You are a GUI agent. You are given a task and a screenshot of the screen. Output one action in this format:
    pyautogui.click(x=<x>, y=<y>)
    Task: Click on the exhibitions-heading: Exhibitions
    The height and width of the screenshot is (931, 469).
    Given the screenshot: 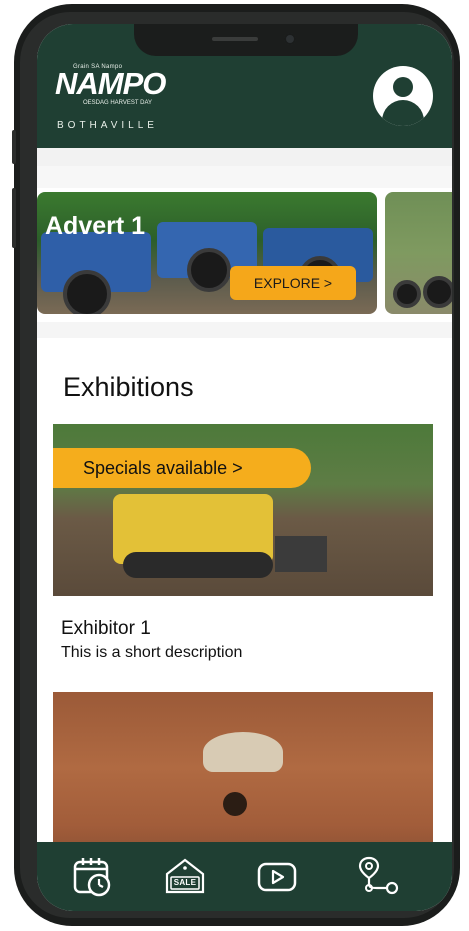 What is the action you would take?
    pyautogui.click(x=128, y=387)
    